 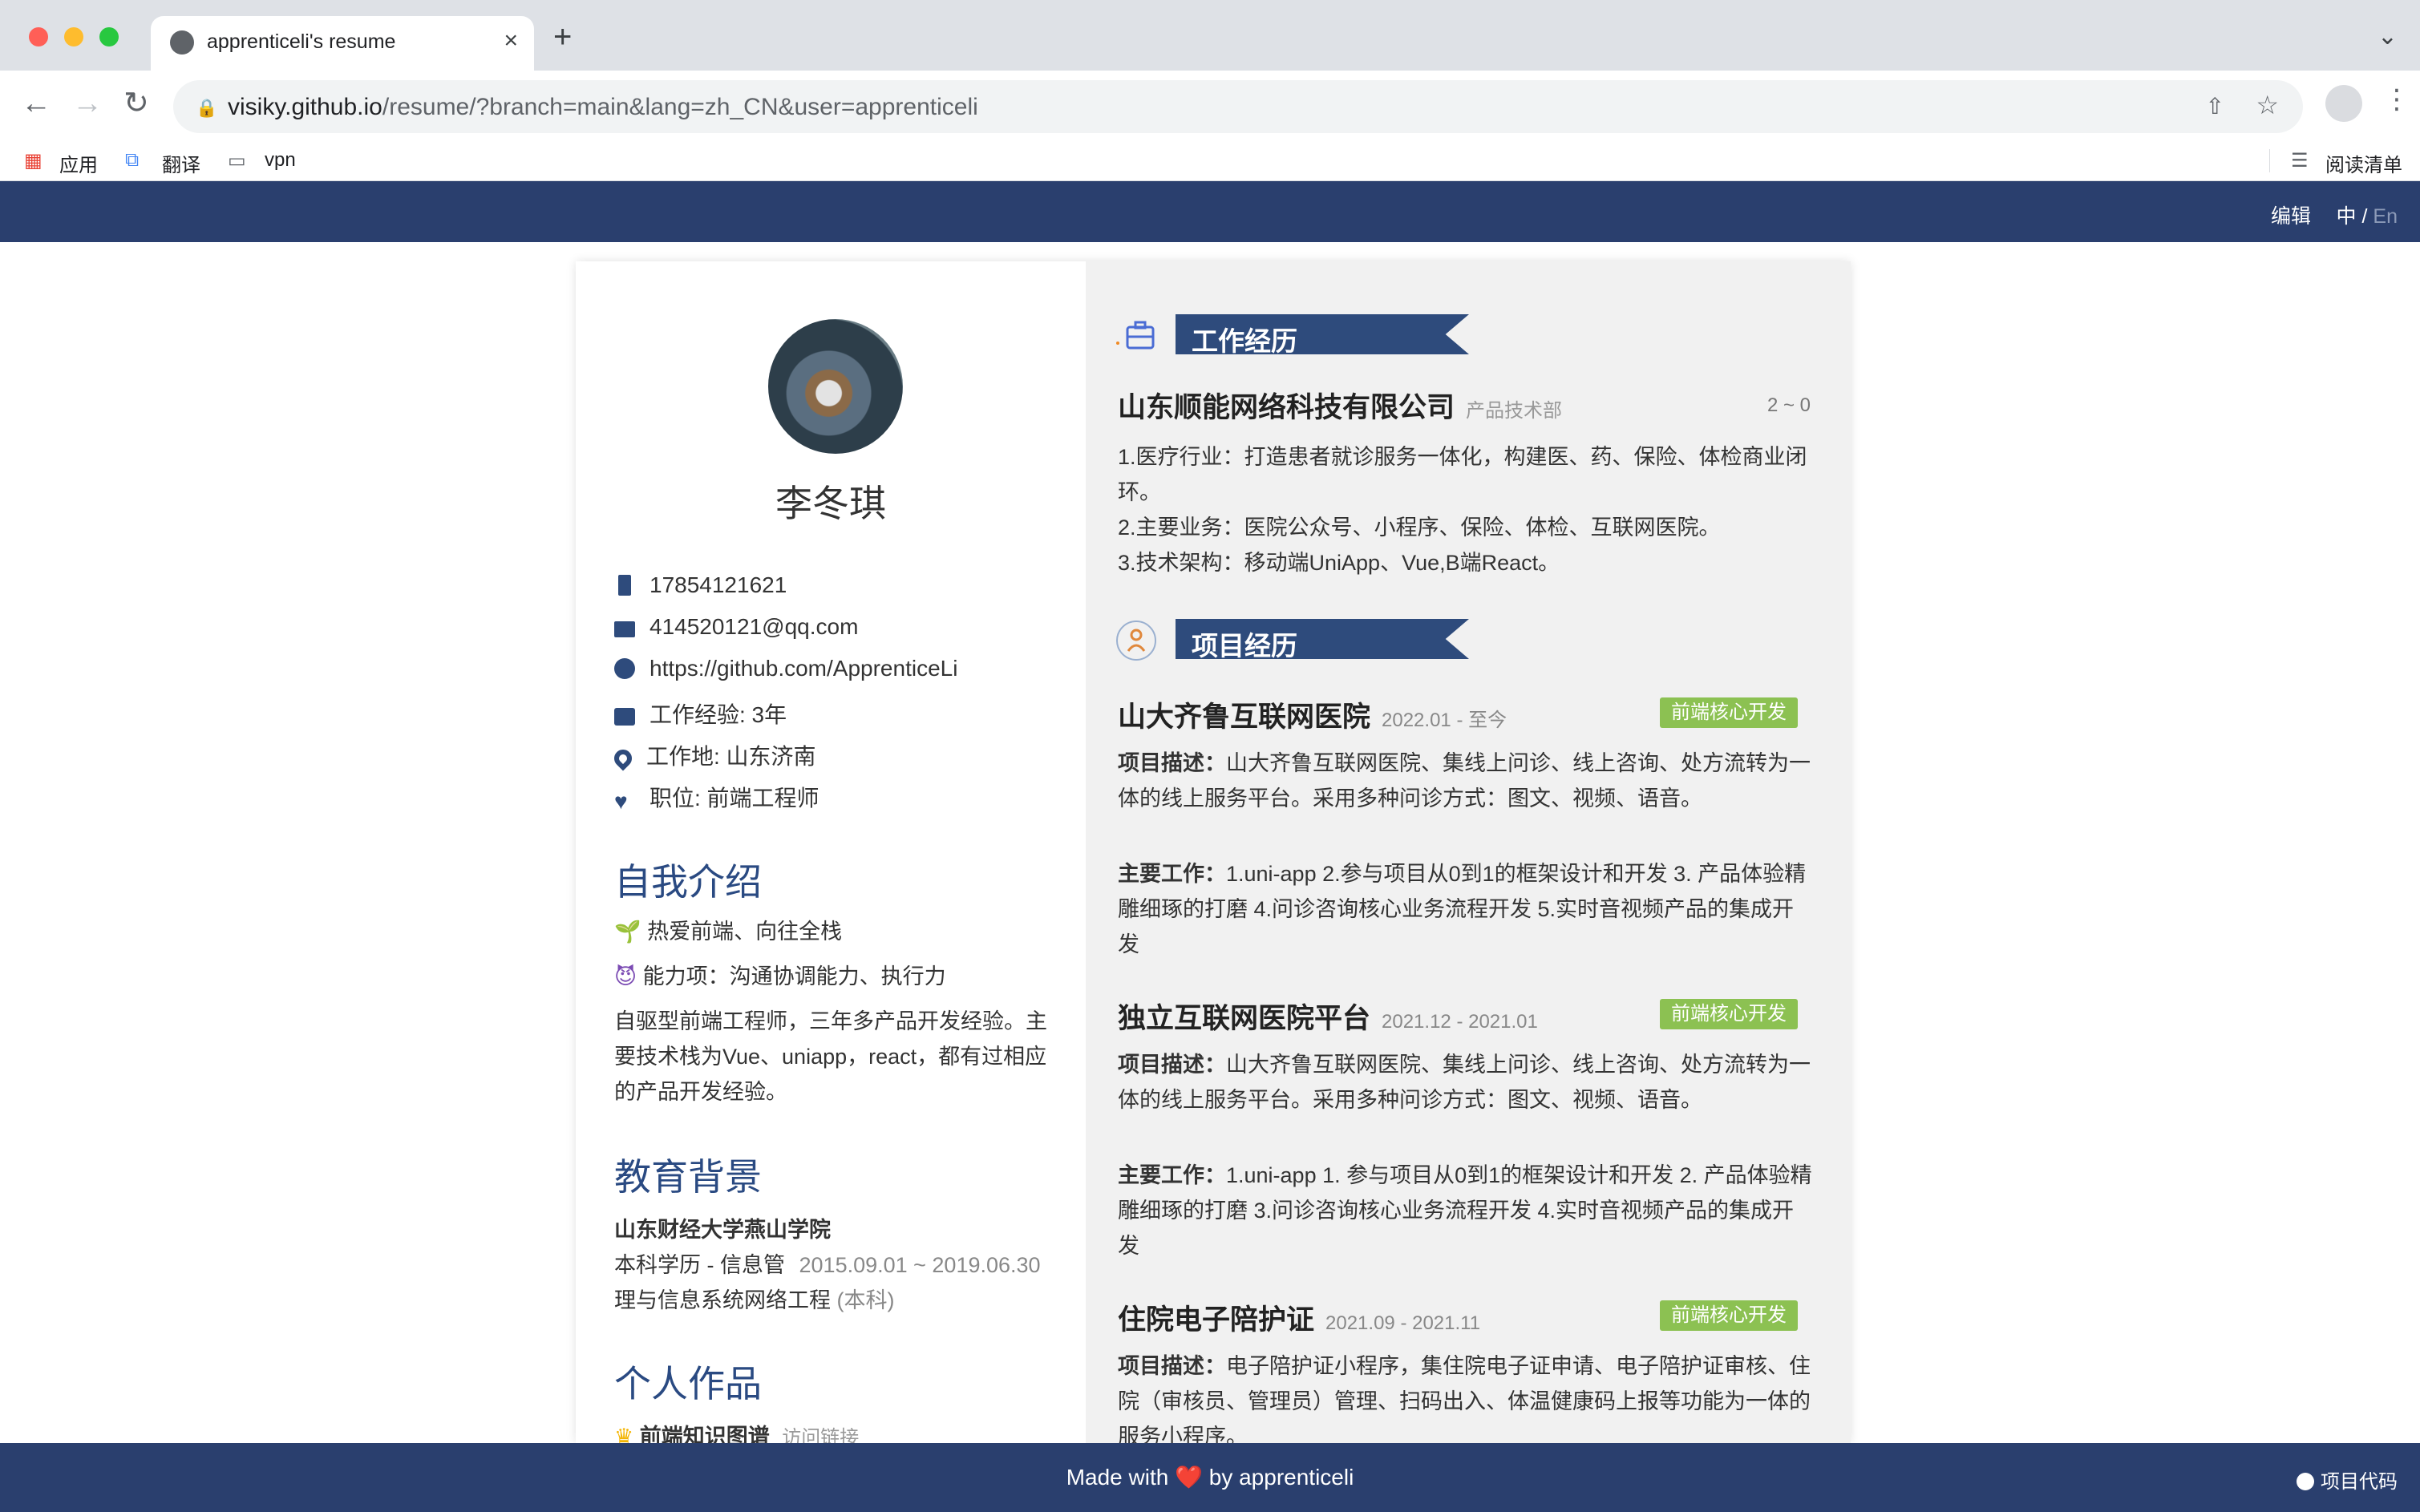 What do you see at coordinates (1403, 1323) in the screenshot?
I see `project-3-dates: 2021.09 - 2021.11` at bounding box center [1403, 1323].